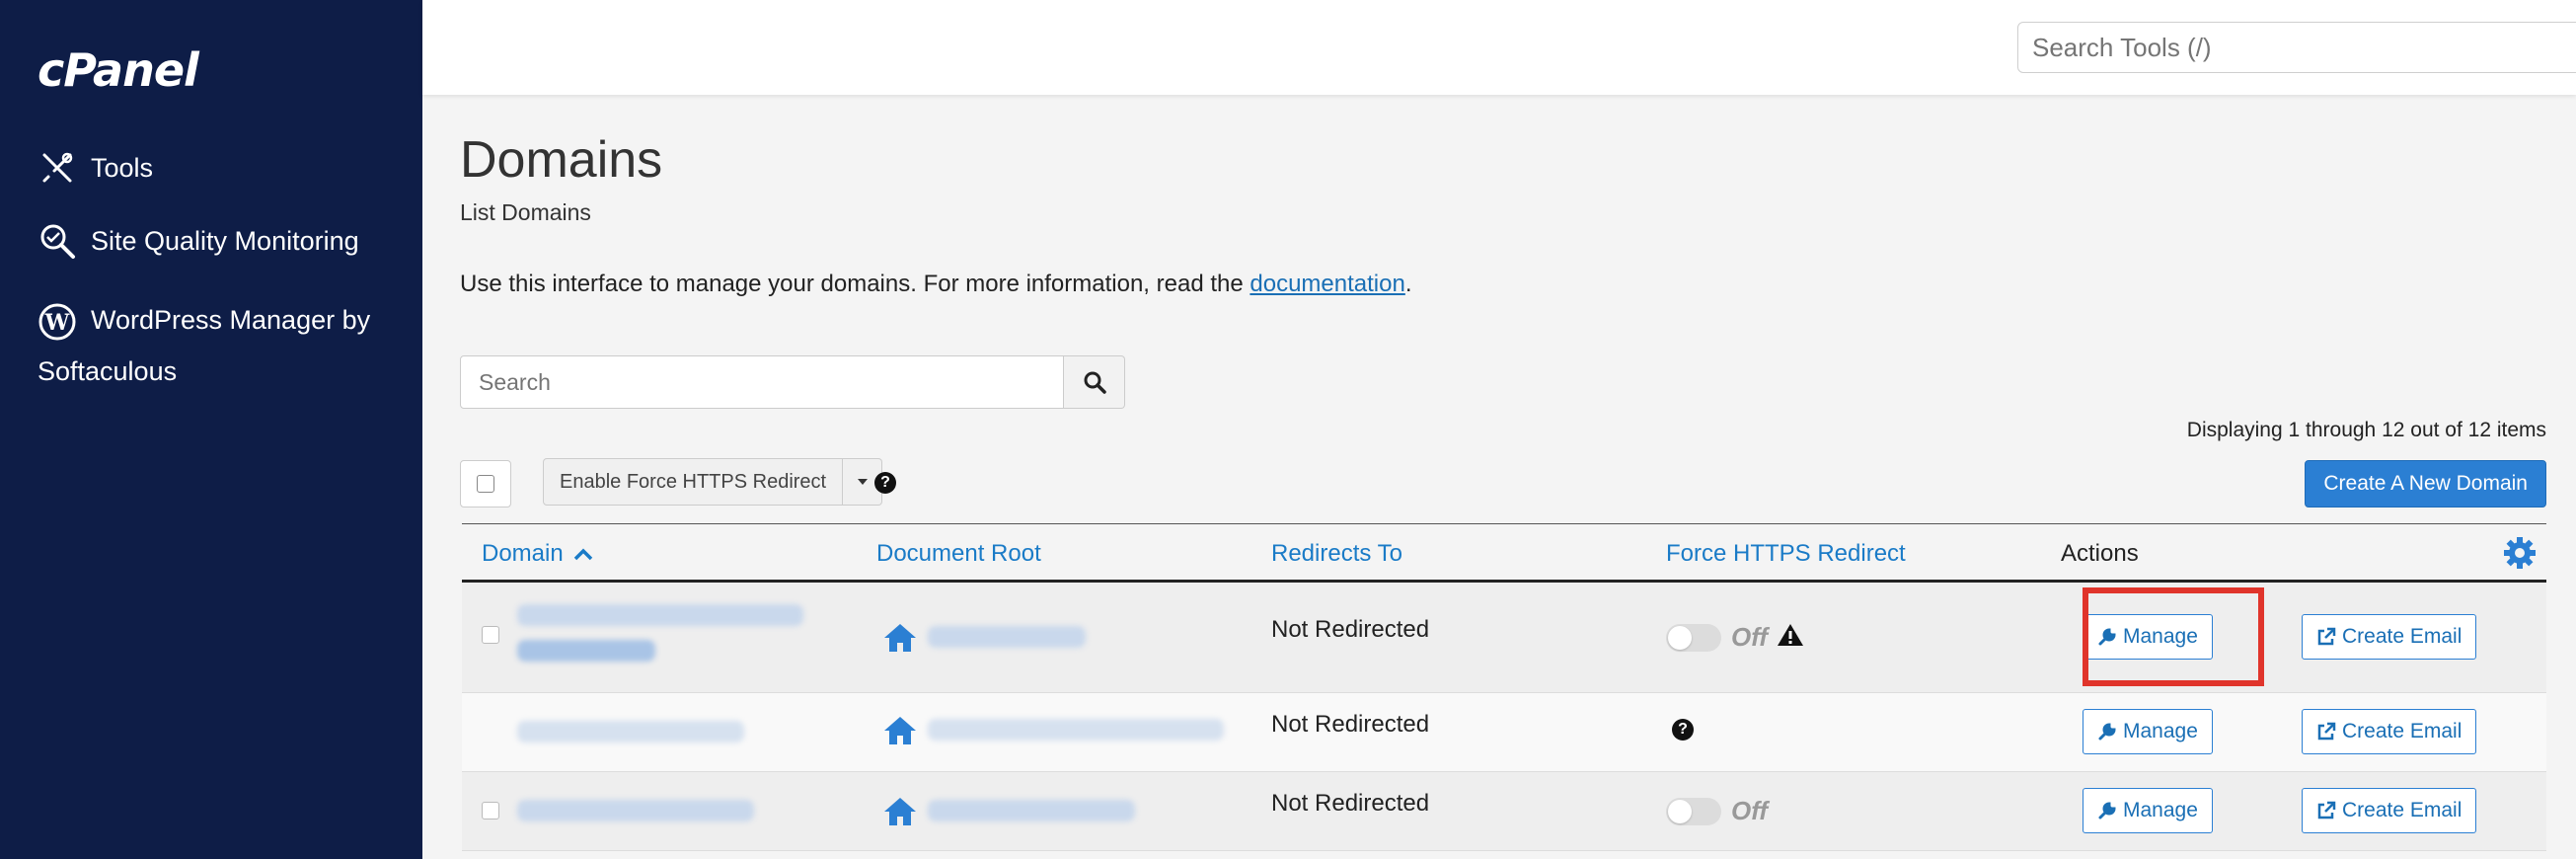  What do you see at coordinates (959, 554) in the screenshot?
I see `column-header-document-root: Document Root` at bounding box center [959, 554].